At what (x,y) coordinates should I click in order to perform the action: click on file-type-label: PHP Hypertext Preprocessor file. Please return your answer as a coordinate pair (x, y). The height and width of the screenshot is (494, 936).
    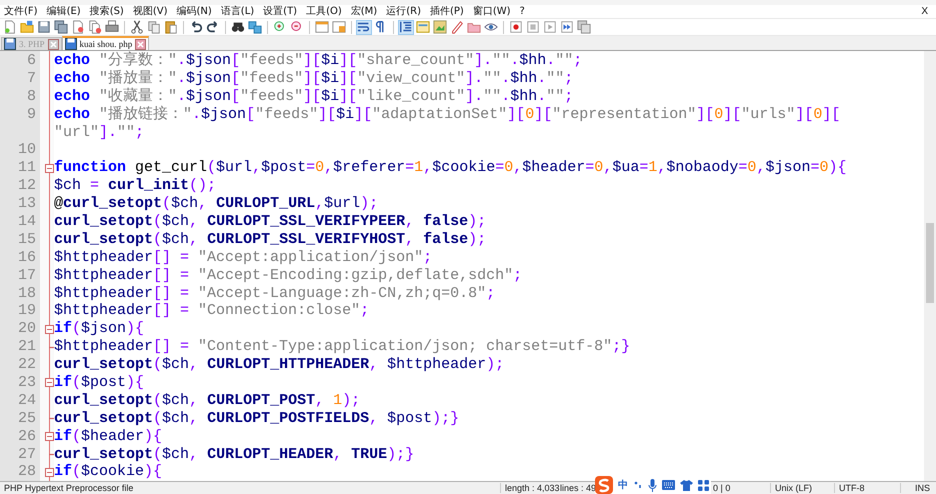
    Looking at the image, I should click on (68, 488).